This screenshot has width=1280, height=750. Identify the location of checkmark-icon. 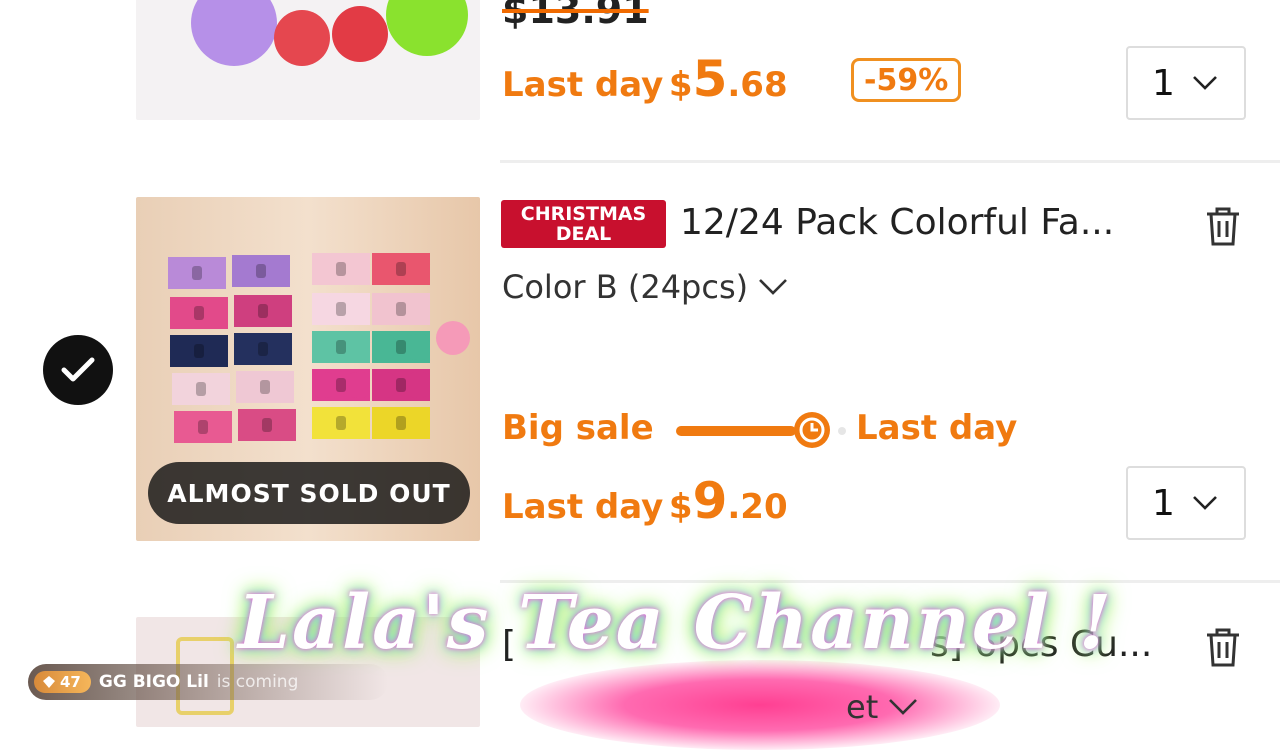
(78, 369).